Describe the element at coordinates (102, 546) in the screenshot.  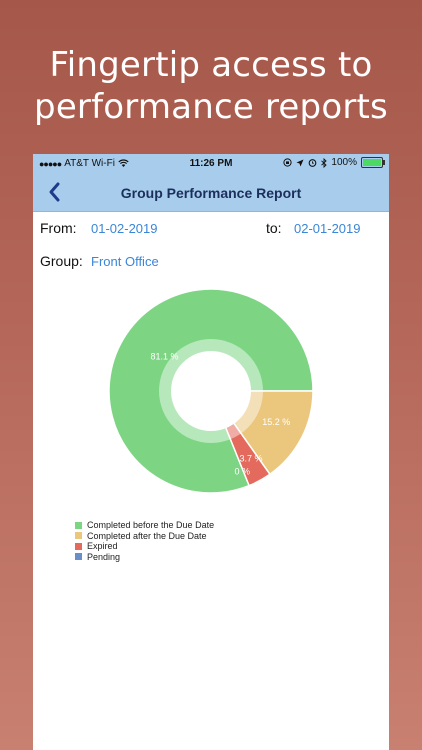
I see `legend-label: Expired` at that location.